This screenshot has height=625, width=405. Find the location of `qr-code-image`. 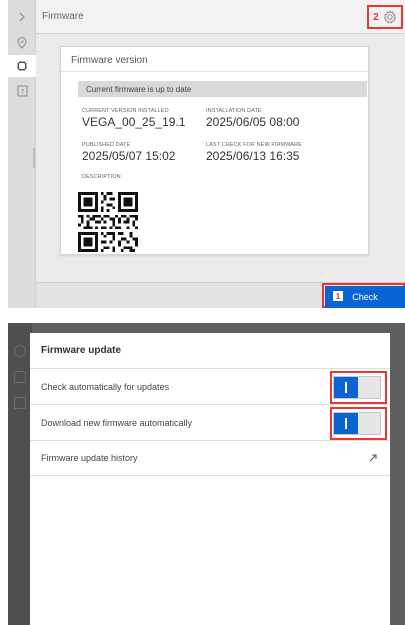

qr-code-image is located at coordinates (108, 222).